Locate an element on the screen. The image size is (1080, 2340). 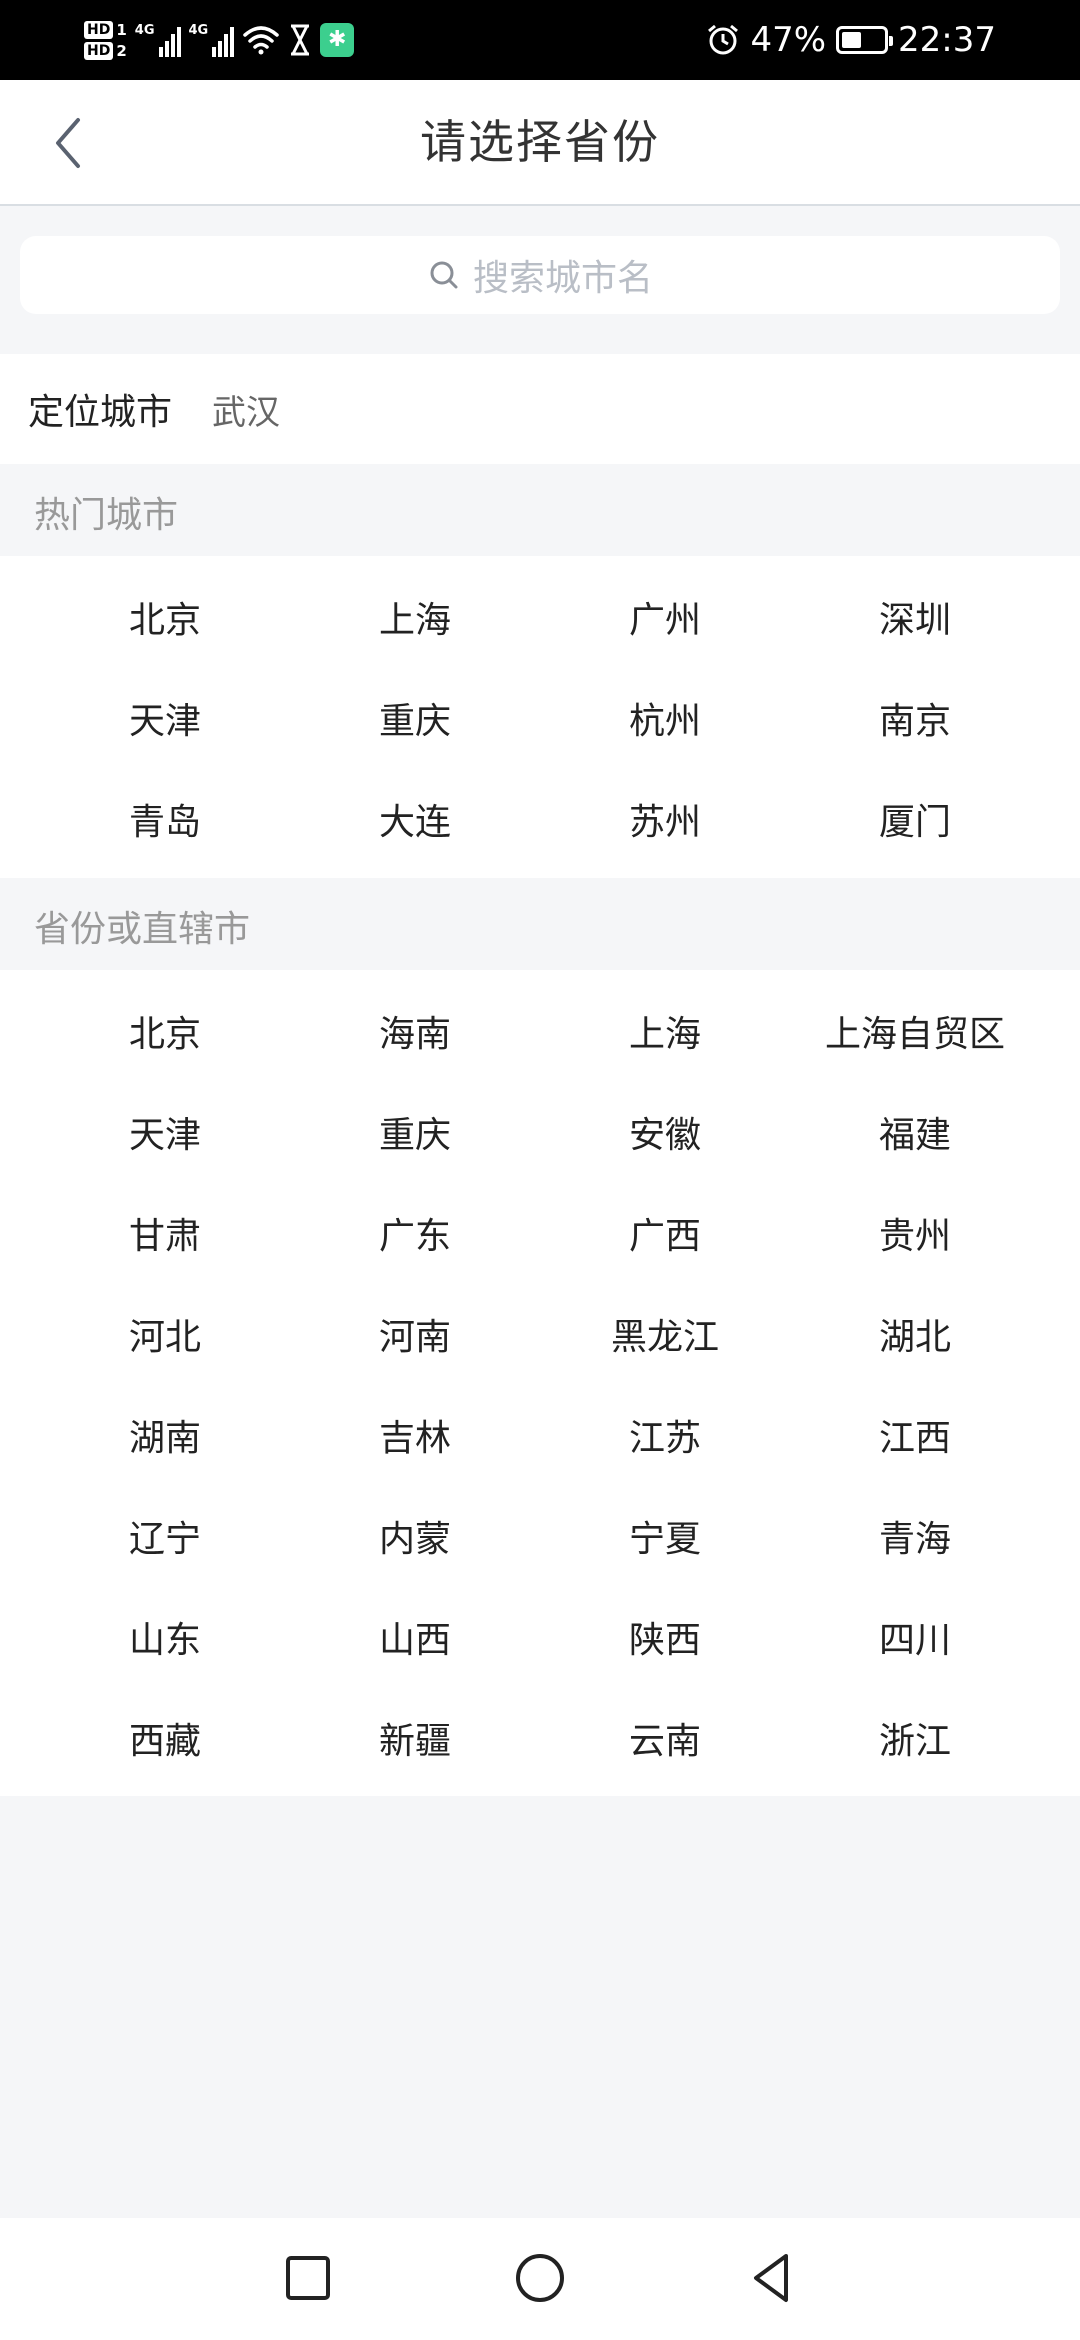
sim2-indicator: HD 2 is located at coordinates (105, 50).